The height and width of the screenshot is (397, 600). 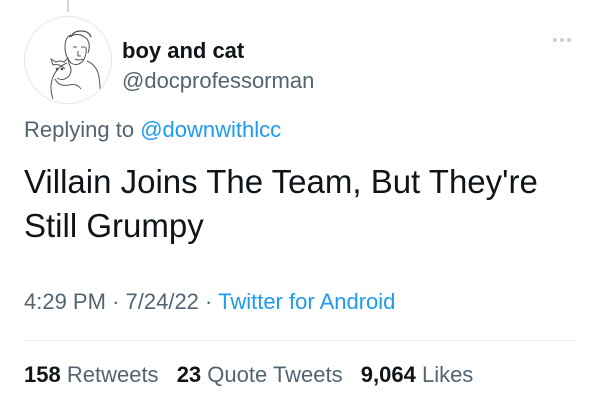 What do you see at coordinates (300, 340) in the screenshot?
I see `divider` at bounding box center [300, 340].